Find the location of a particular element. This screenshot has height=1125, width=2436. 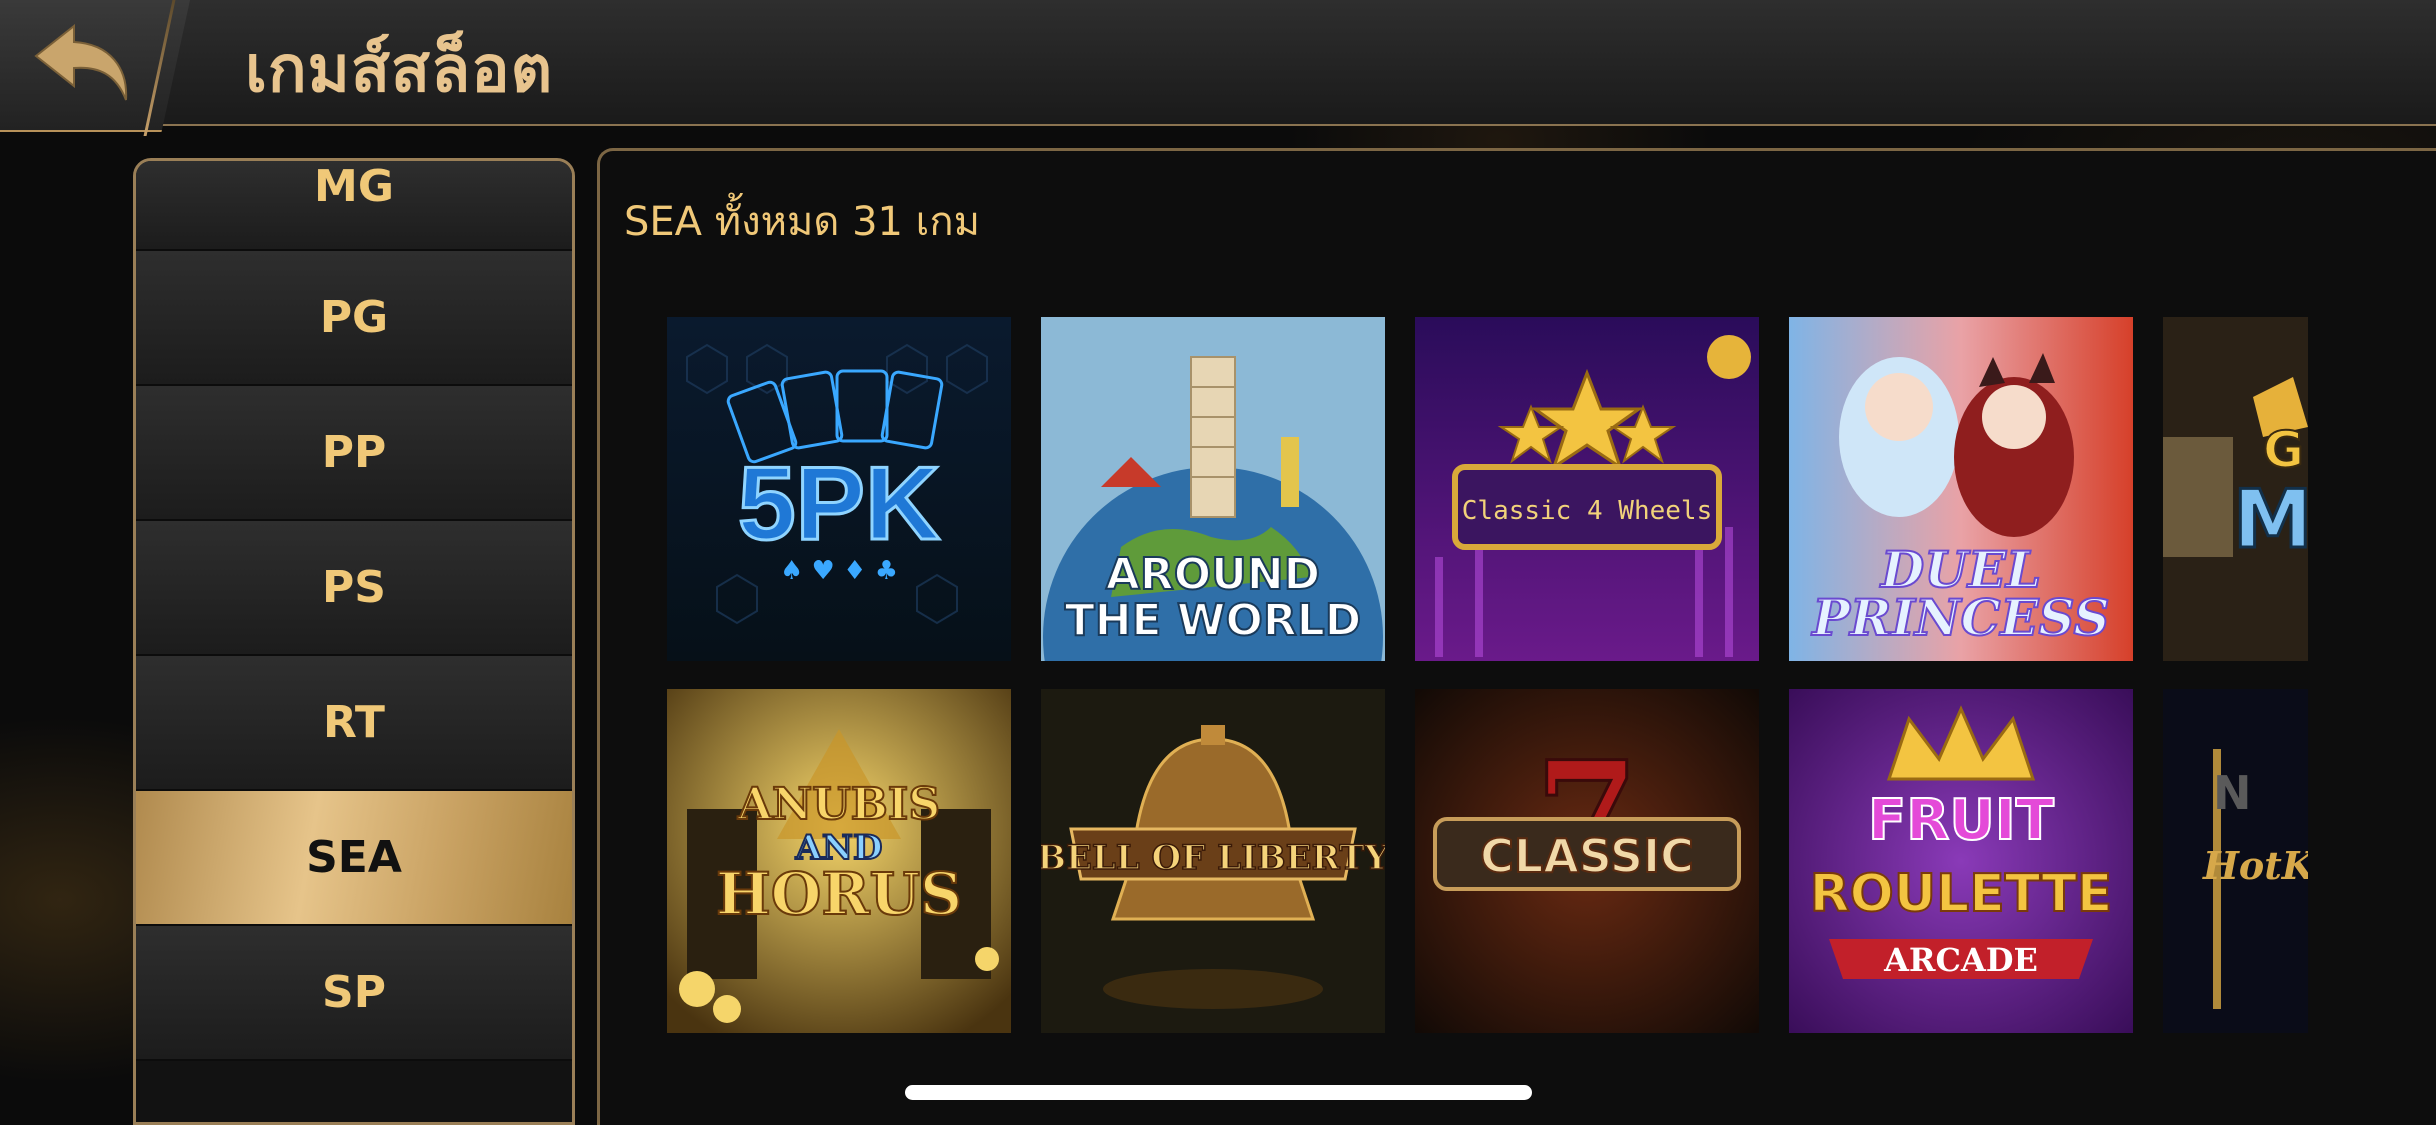

sidebar-item-pp: PP is located at coordinates (354, 453).